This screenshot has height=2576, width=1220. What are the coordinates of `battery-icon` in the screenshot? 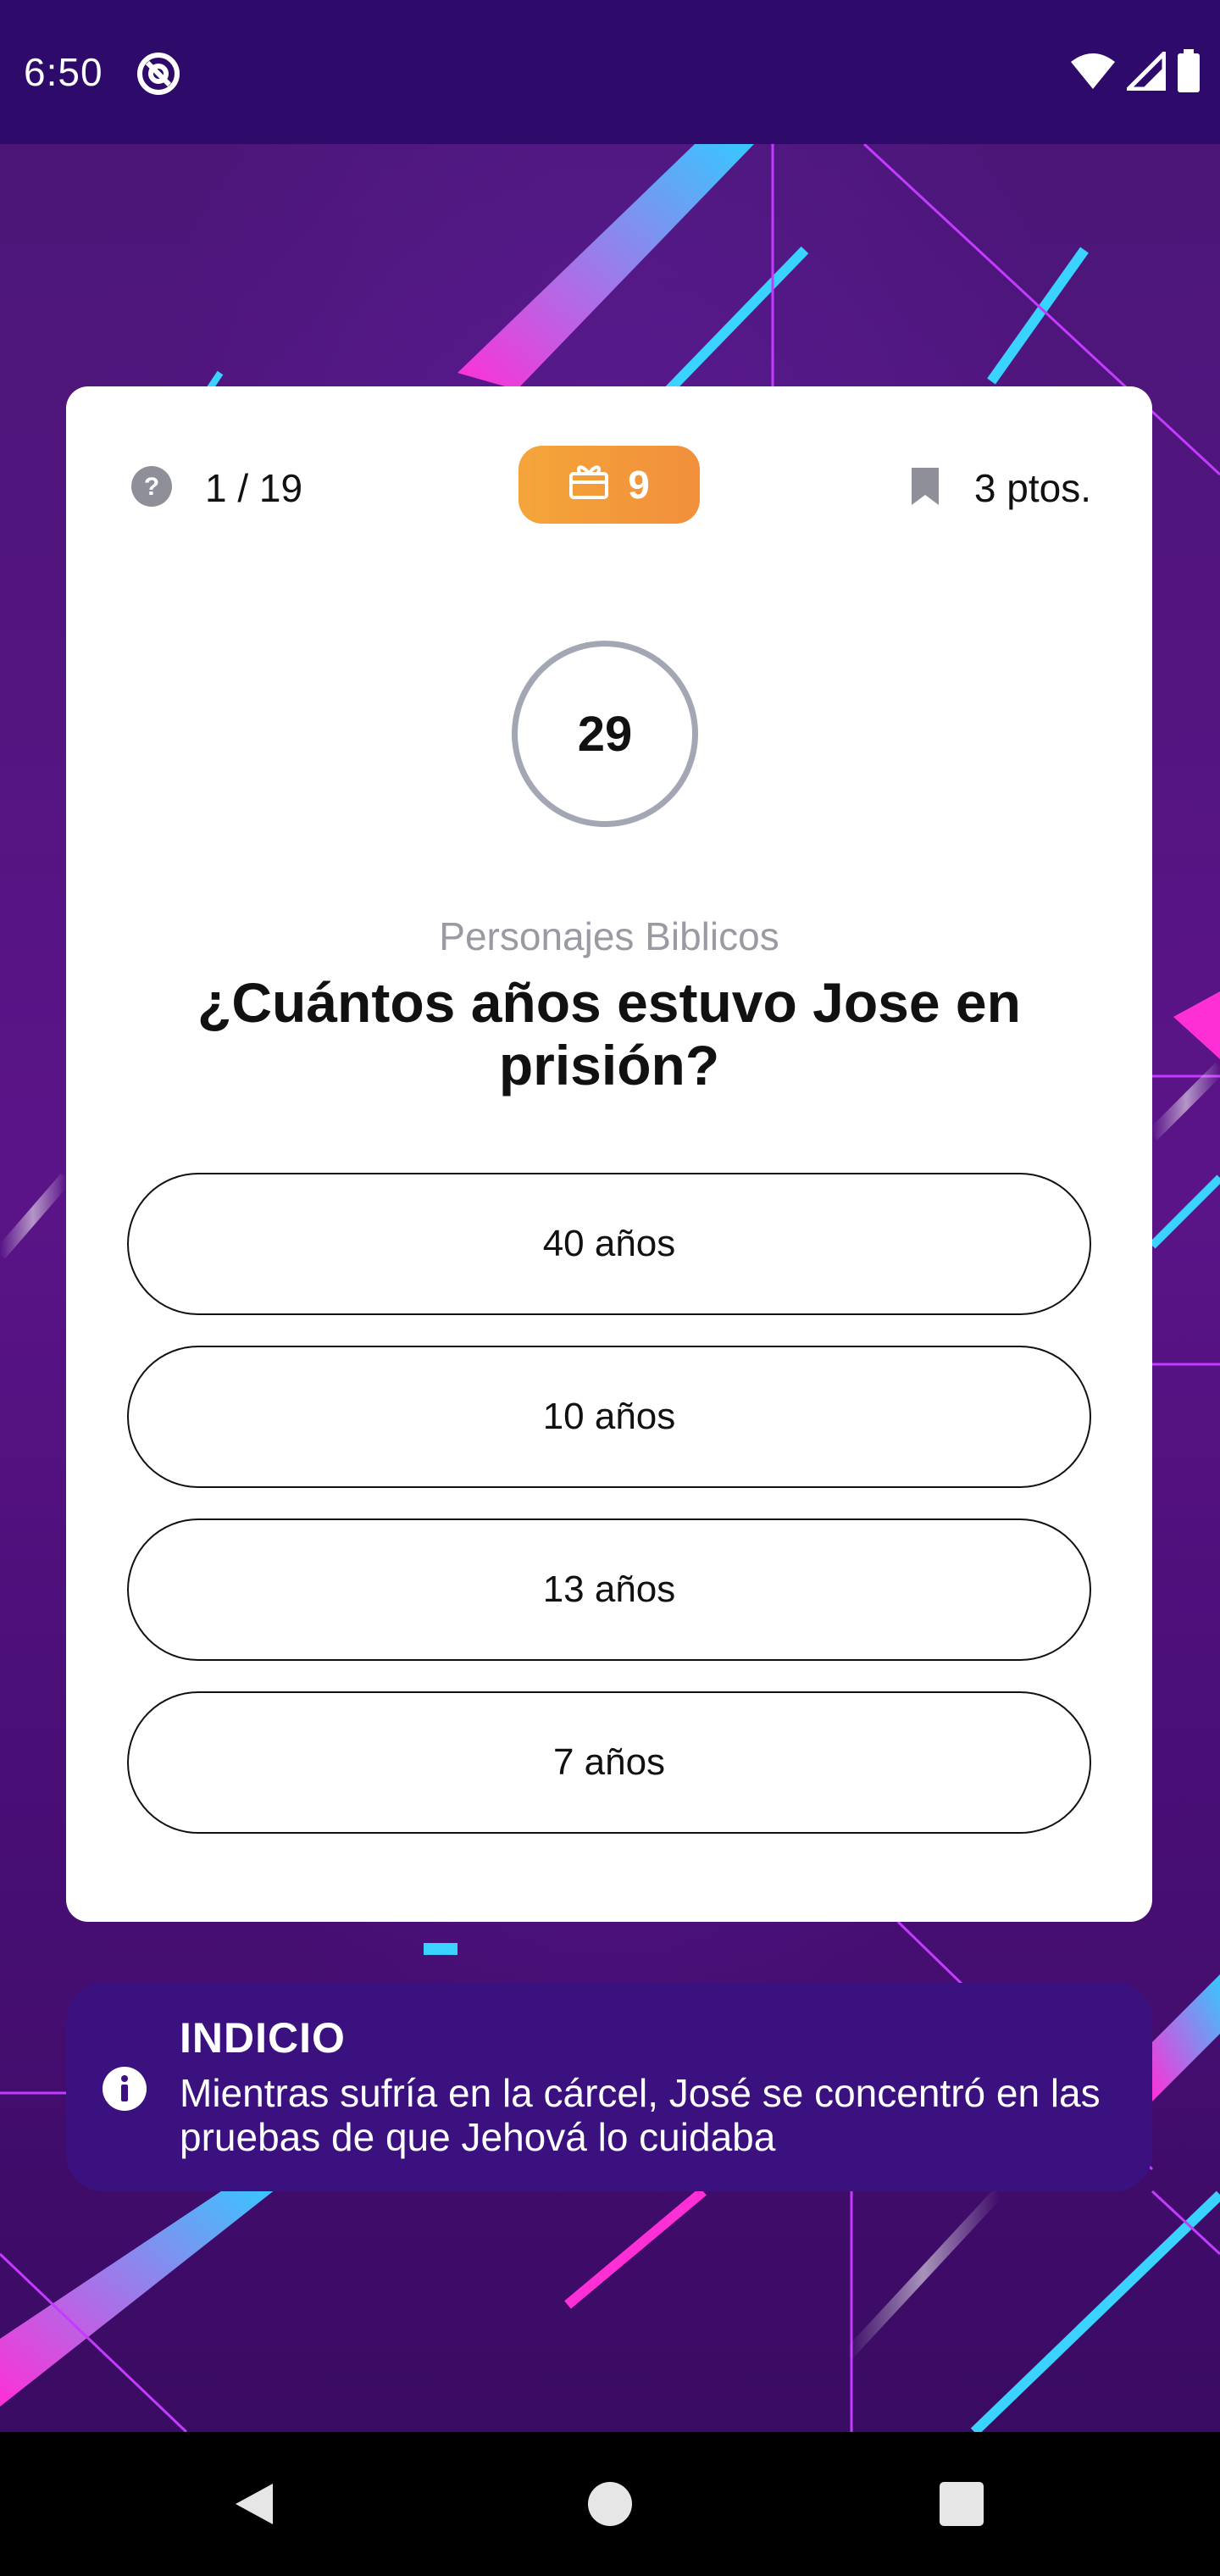 It's located at (1188, 73).